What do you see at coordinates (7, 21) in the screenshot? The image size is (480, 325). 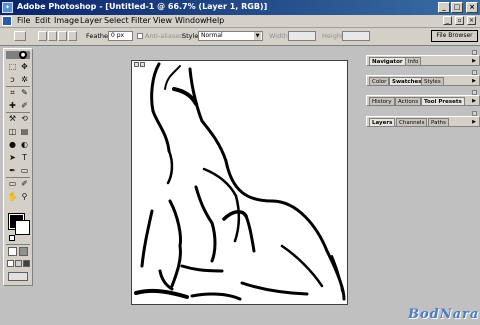 I see `document-menu-icon` at bounding box center [7, 21].